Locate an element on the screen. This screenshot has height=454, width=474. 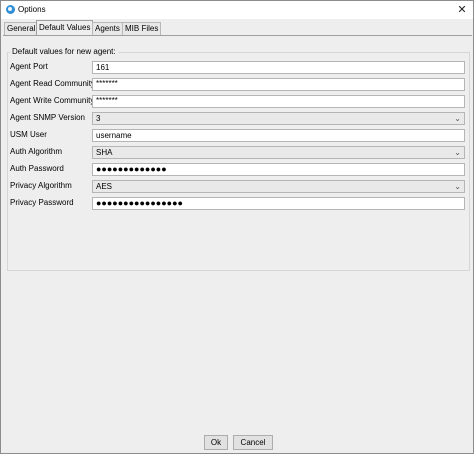
read-community-value: ******* is located at coordinates (107, 83).